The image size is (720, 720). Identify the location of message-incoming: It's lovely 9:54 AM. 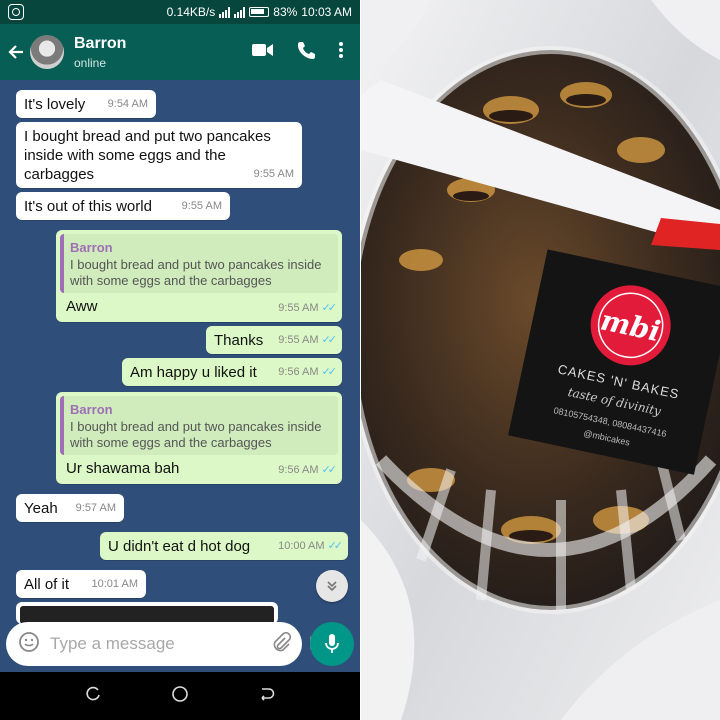
(86, 104).